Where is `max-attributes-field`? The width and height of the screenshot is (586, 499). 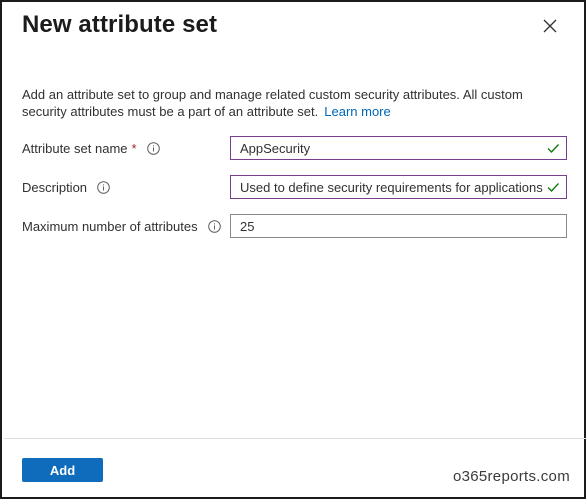
max-attributes-field is located at coordinates (398, 226).